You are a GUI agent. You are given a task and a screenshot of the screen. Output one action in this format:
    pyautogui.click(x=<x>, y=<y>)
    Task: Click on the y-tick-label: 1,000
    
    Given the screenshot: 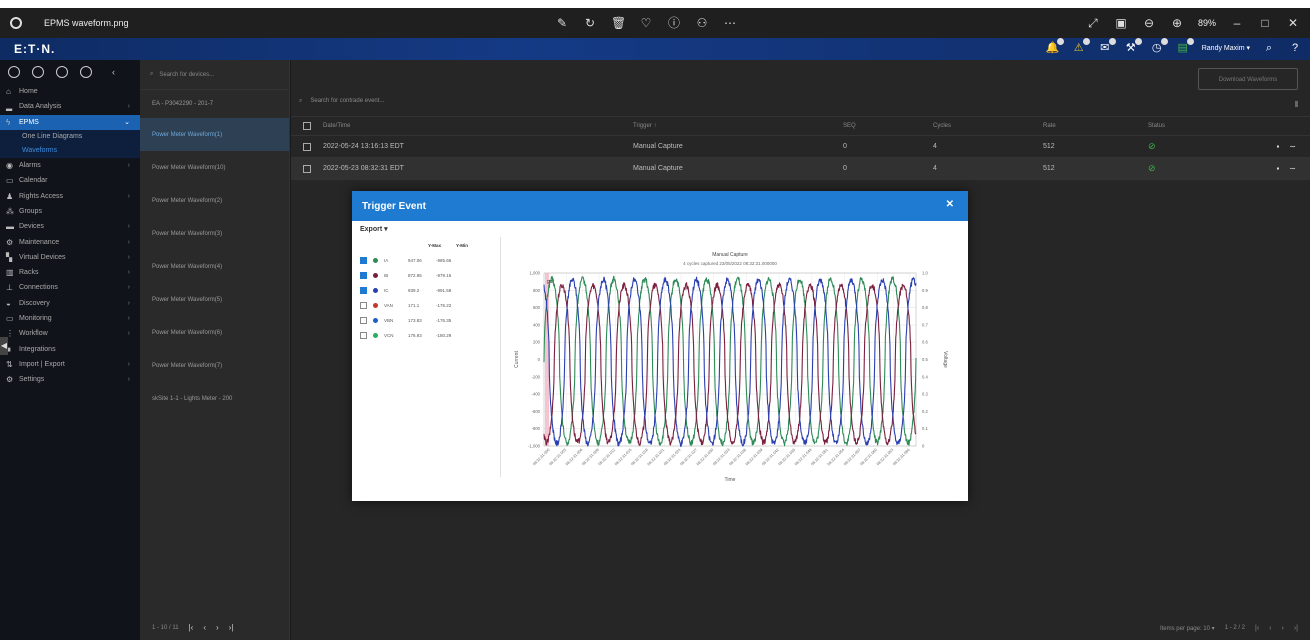 What is the action you would take?
    pyautogui.click(x=535, y=273)
    